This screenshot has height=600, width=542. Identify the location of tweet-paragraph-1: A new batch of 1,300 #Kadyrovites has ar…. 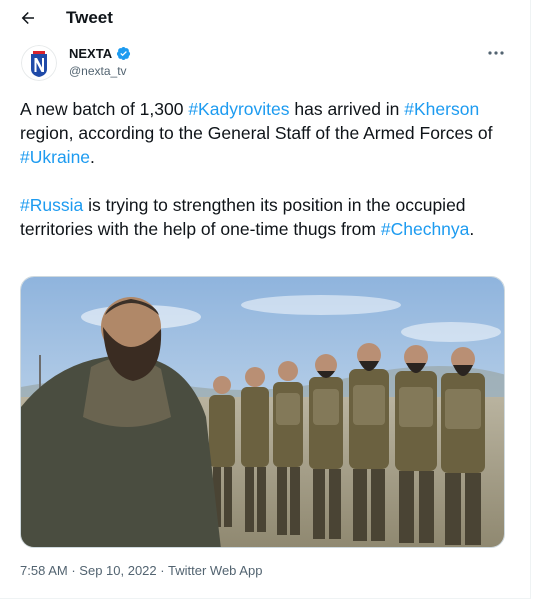
(267, 133).